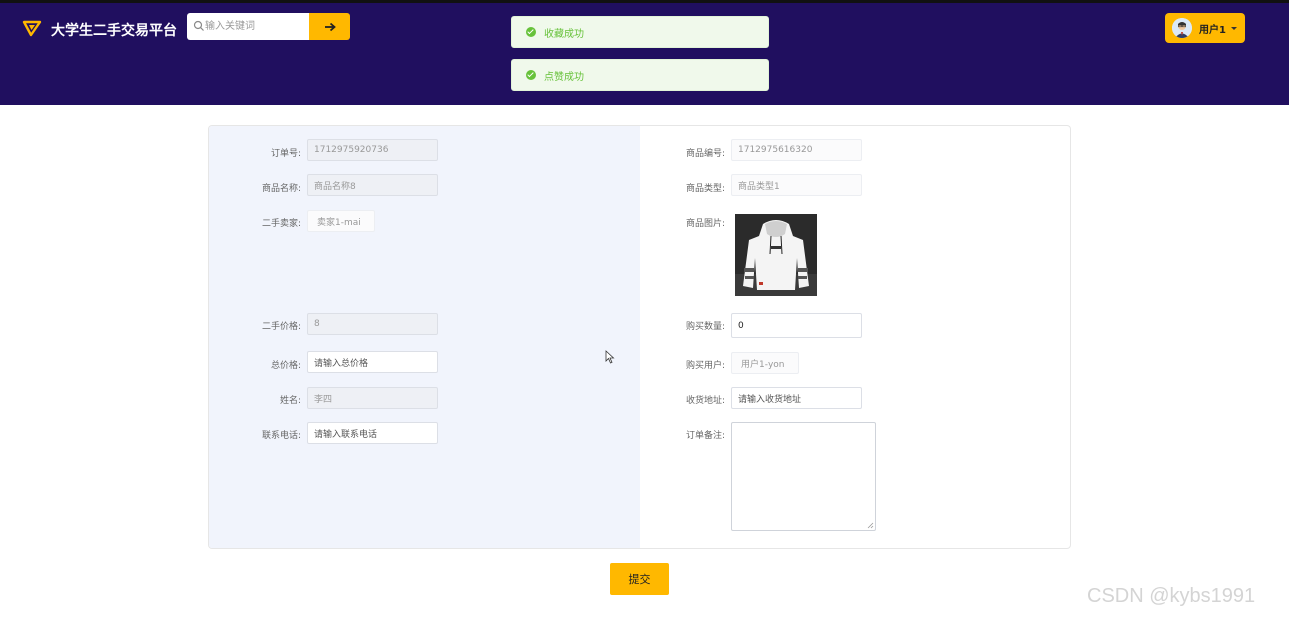  What do you see at coordinates (323, 399) in the screenshot?
I see `name-value: 李四` at bounding box center [323, 399].